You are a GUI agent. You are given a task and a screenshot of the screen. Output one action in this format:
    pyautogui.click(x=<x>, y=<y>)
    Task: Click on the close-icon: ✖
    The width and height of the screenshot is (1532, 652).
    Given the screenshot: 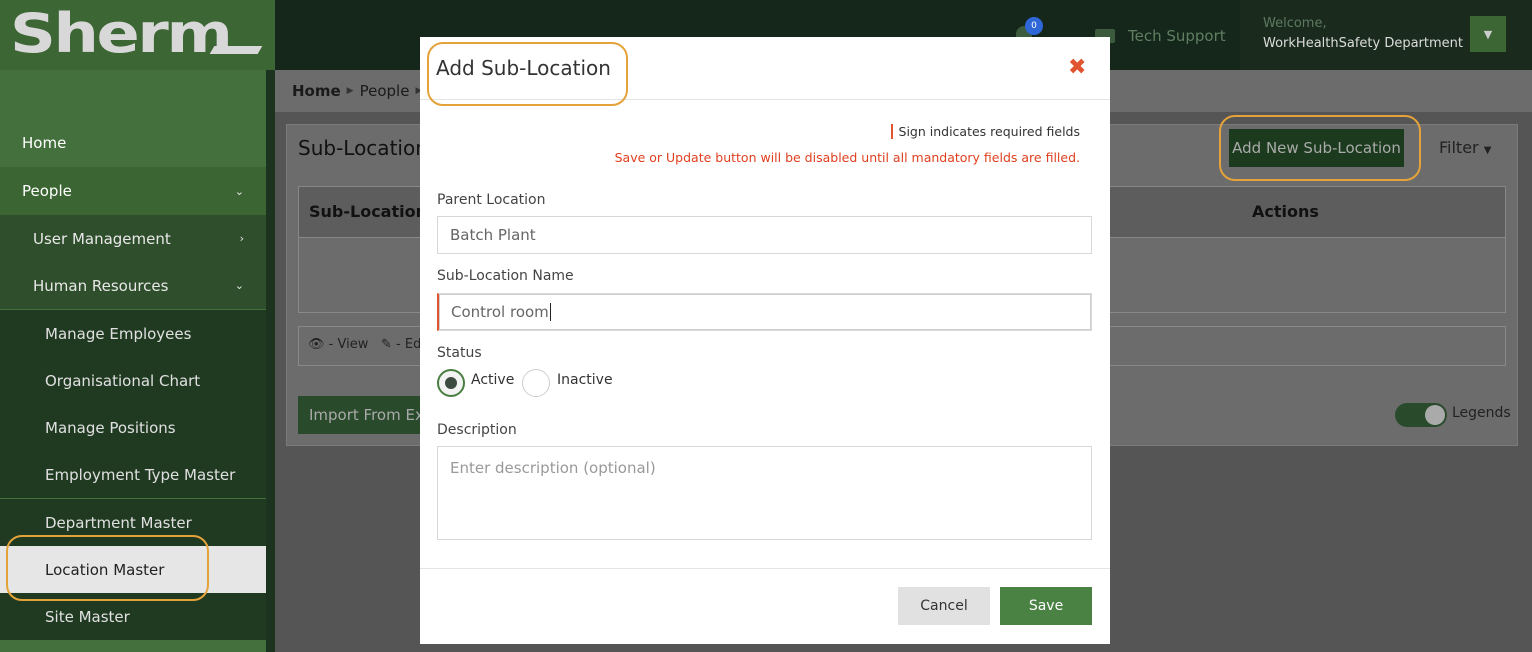 What is the action you would take?
    pyautogui.click(x=1077, y=68)
    